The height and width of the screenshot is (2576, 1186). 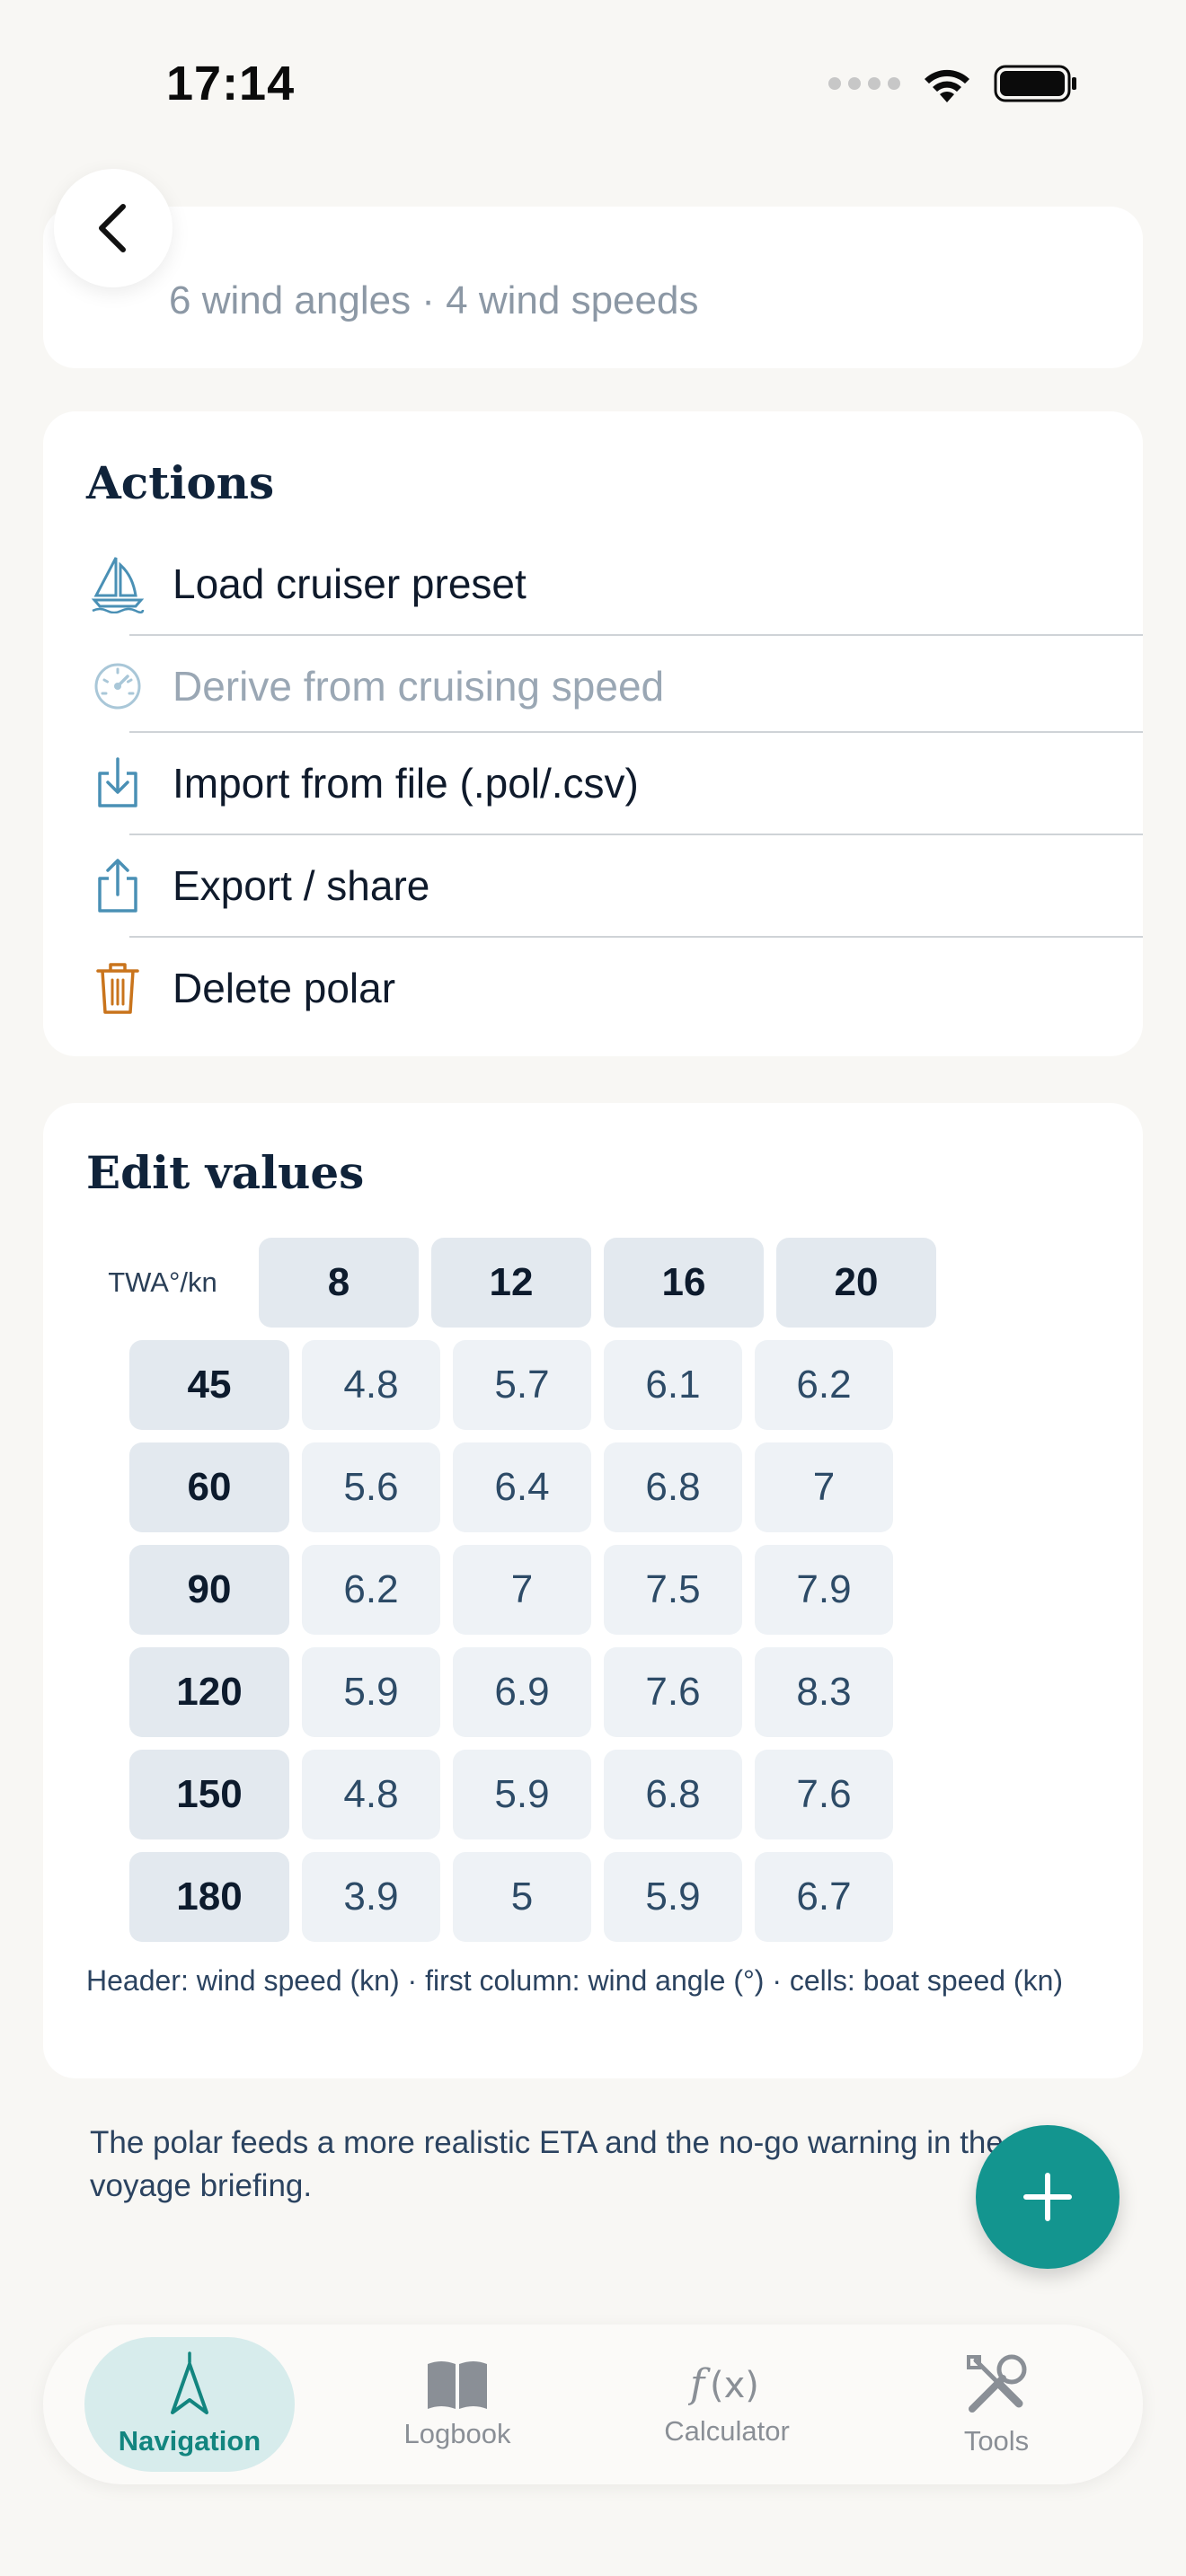 What do you see at coordinates (522, 1385) in the screenshot?
I see `boat-speed-cell: 5.7` at bounding box center [522, 1385].